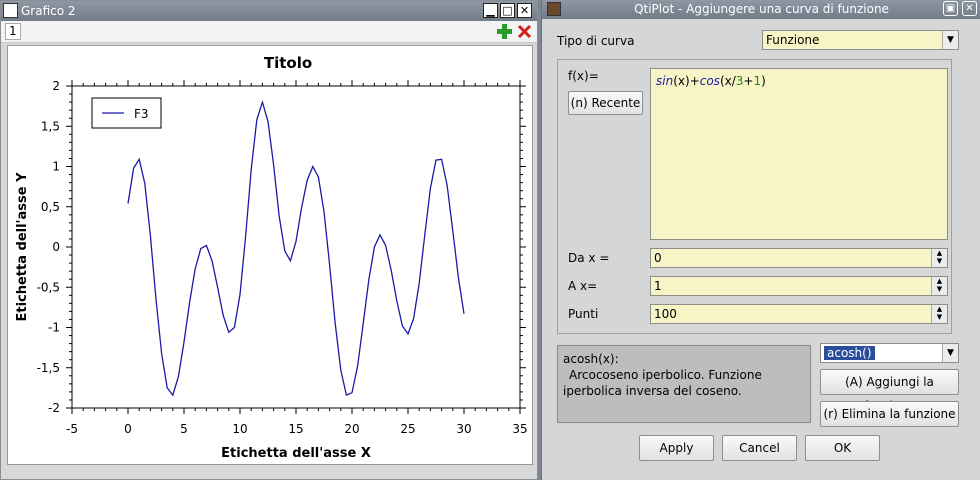 This screenshot has height=480, width=980. What do you see at coordinates (56, 86) in the screenshot?
I see `y-tick-label: 2` at bounding box center [56, 86].